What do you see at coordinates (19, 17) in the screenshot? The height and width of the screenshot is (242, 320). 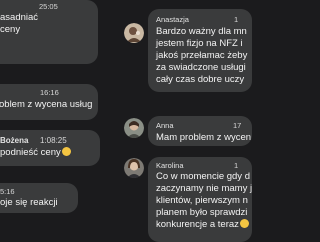 I see `message-text-line: asadniać` at bounding box center [19, 17].